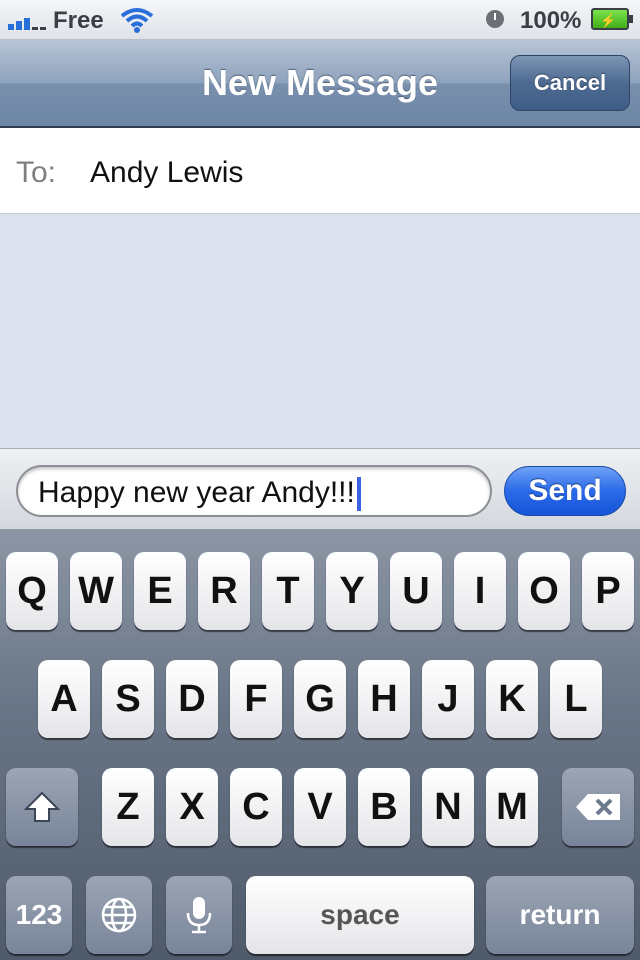 This screenshot has height=960, width=640. Describe the element at coordinates (128, 699) in the screenshot. I see `key-s: S` at that location.